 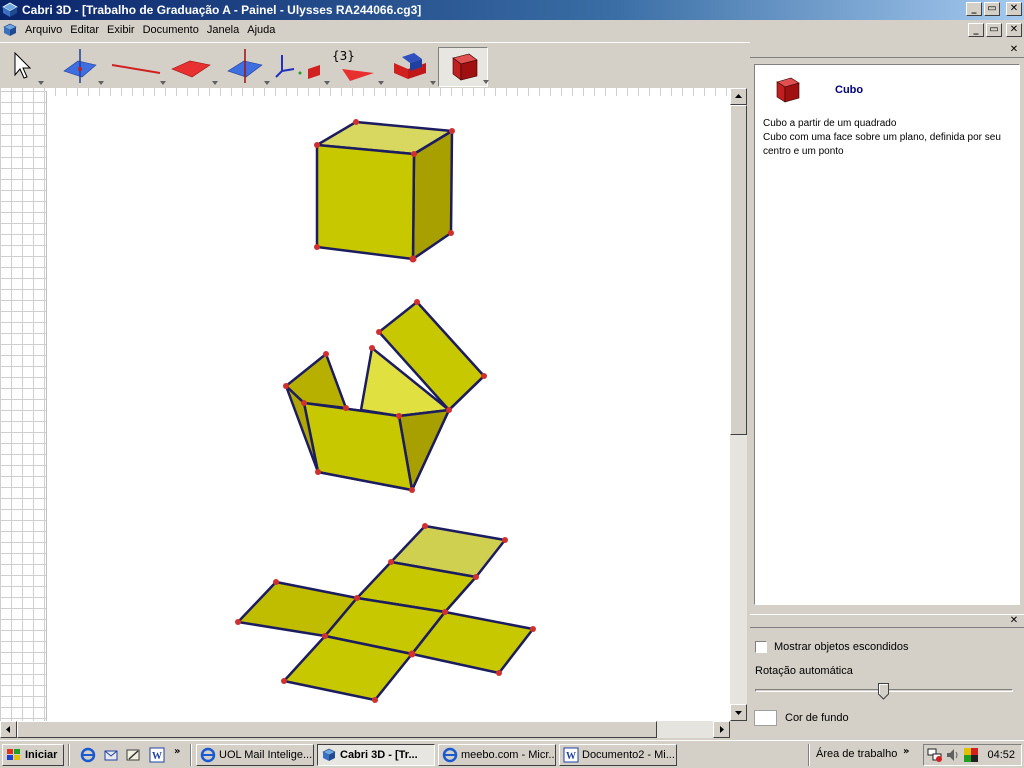 What do you see at coordinates (765, 718) in the screenshot?
I see `background-color-swatch` at bounding box center [765, 718].